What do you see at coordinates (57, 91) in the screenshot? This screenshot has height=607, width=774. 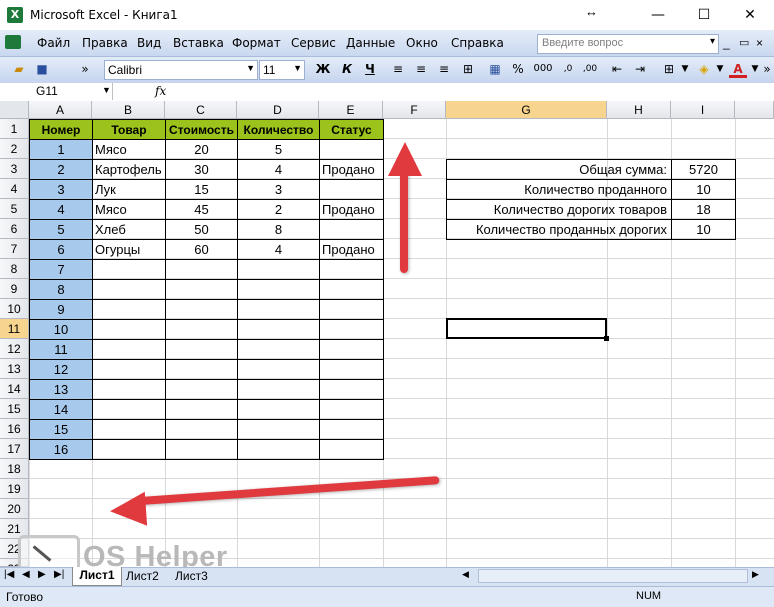 I see `name-box: G11 ▼` at bounding box center [57, 91].